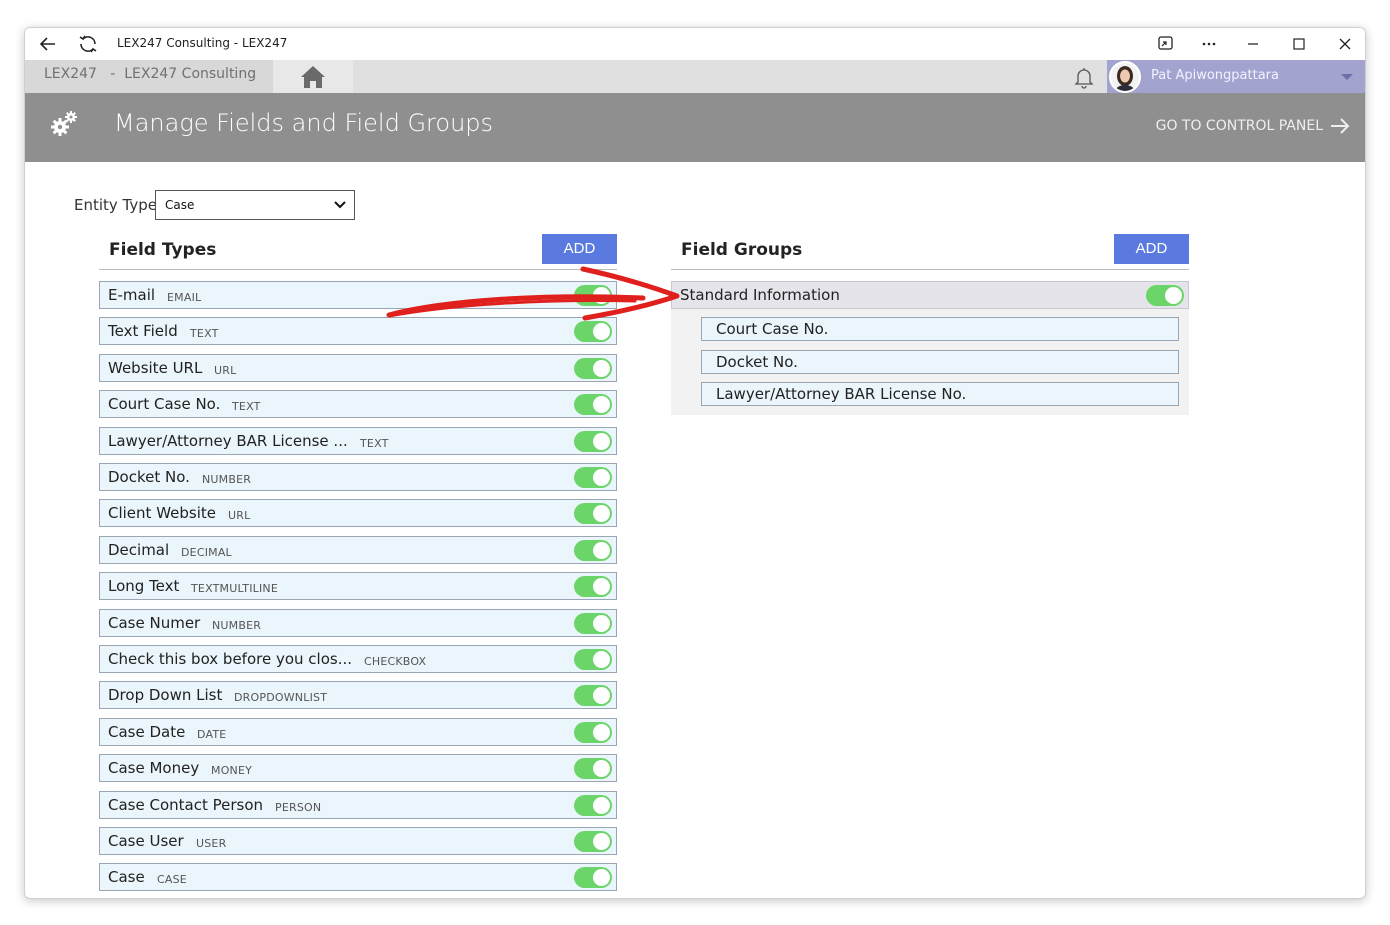 Image resolution: width=1390 pixels, height=925 pixels. I want to click on field-type-row: Case Contact Person PERSON, so click(358, 804).